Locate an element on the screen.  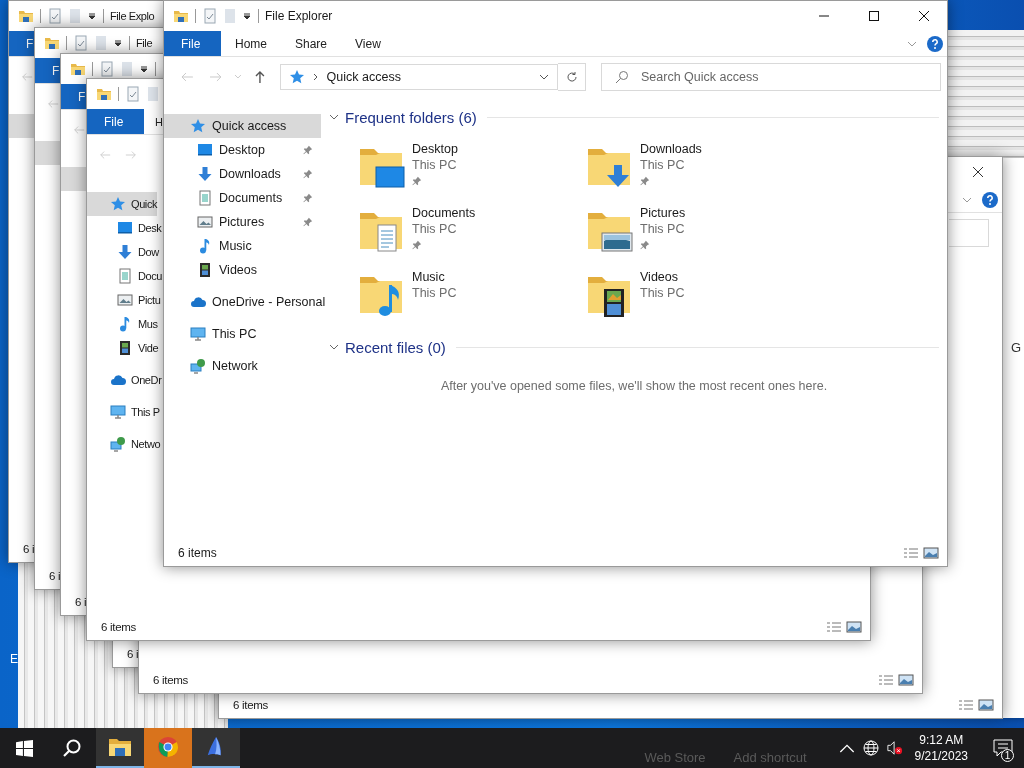
section-heading: Recent files (0) is located at coordinates (395, 347).